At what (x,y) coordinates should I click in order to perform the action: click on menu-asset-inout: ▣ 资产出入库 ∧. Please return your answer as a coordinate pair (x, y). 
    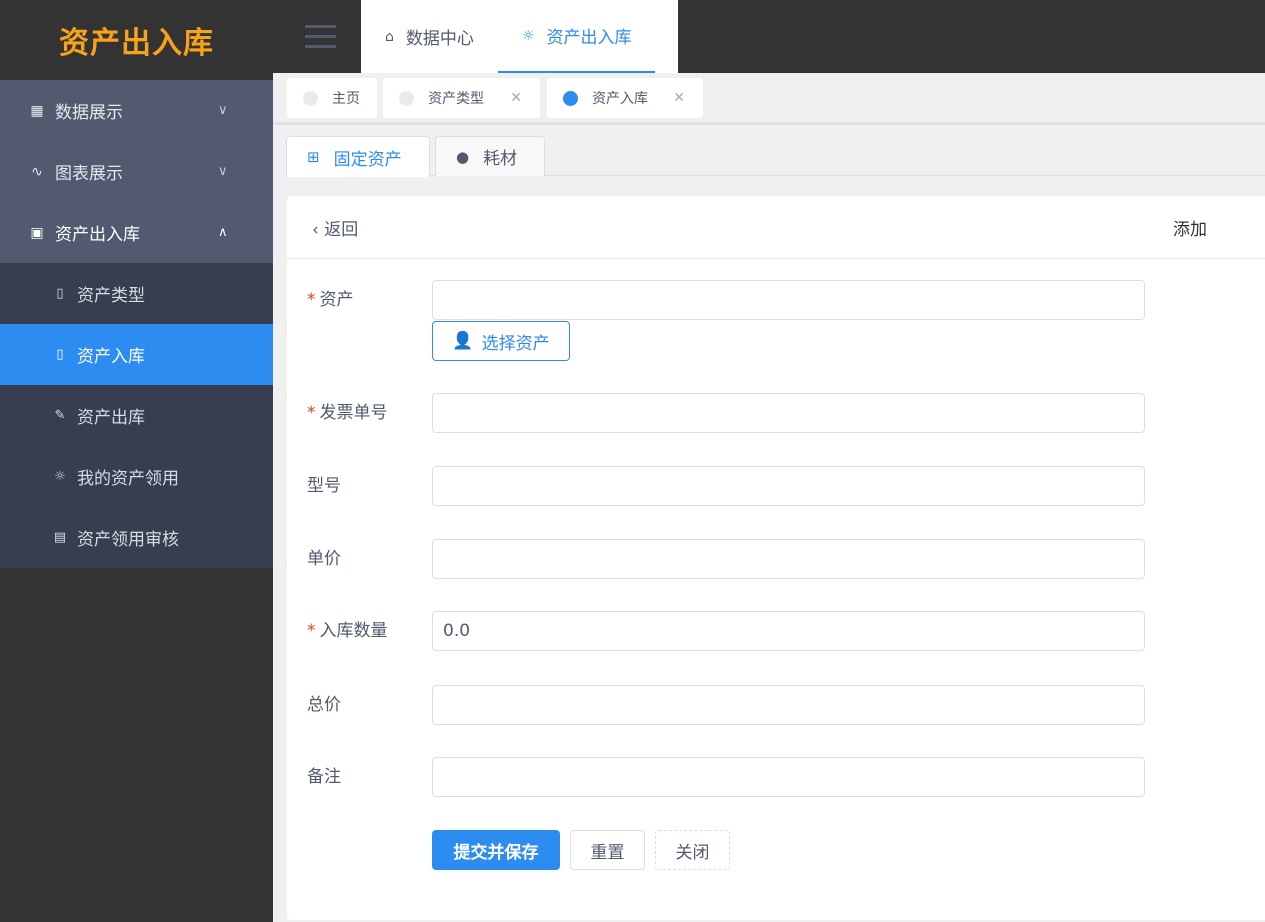
    Looking at the image, I should click on (136, 232).